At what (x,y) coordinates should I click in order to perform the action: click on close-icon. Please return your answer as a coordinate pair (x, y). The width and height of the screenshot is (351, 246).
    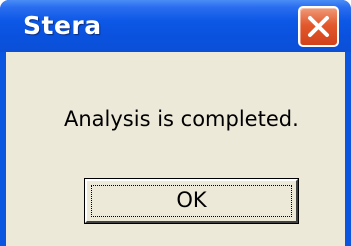
    Looking at the image, I should click on (318, 26).